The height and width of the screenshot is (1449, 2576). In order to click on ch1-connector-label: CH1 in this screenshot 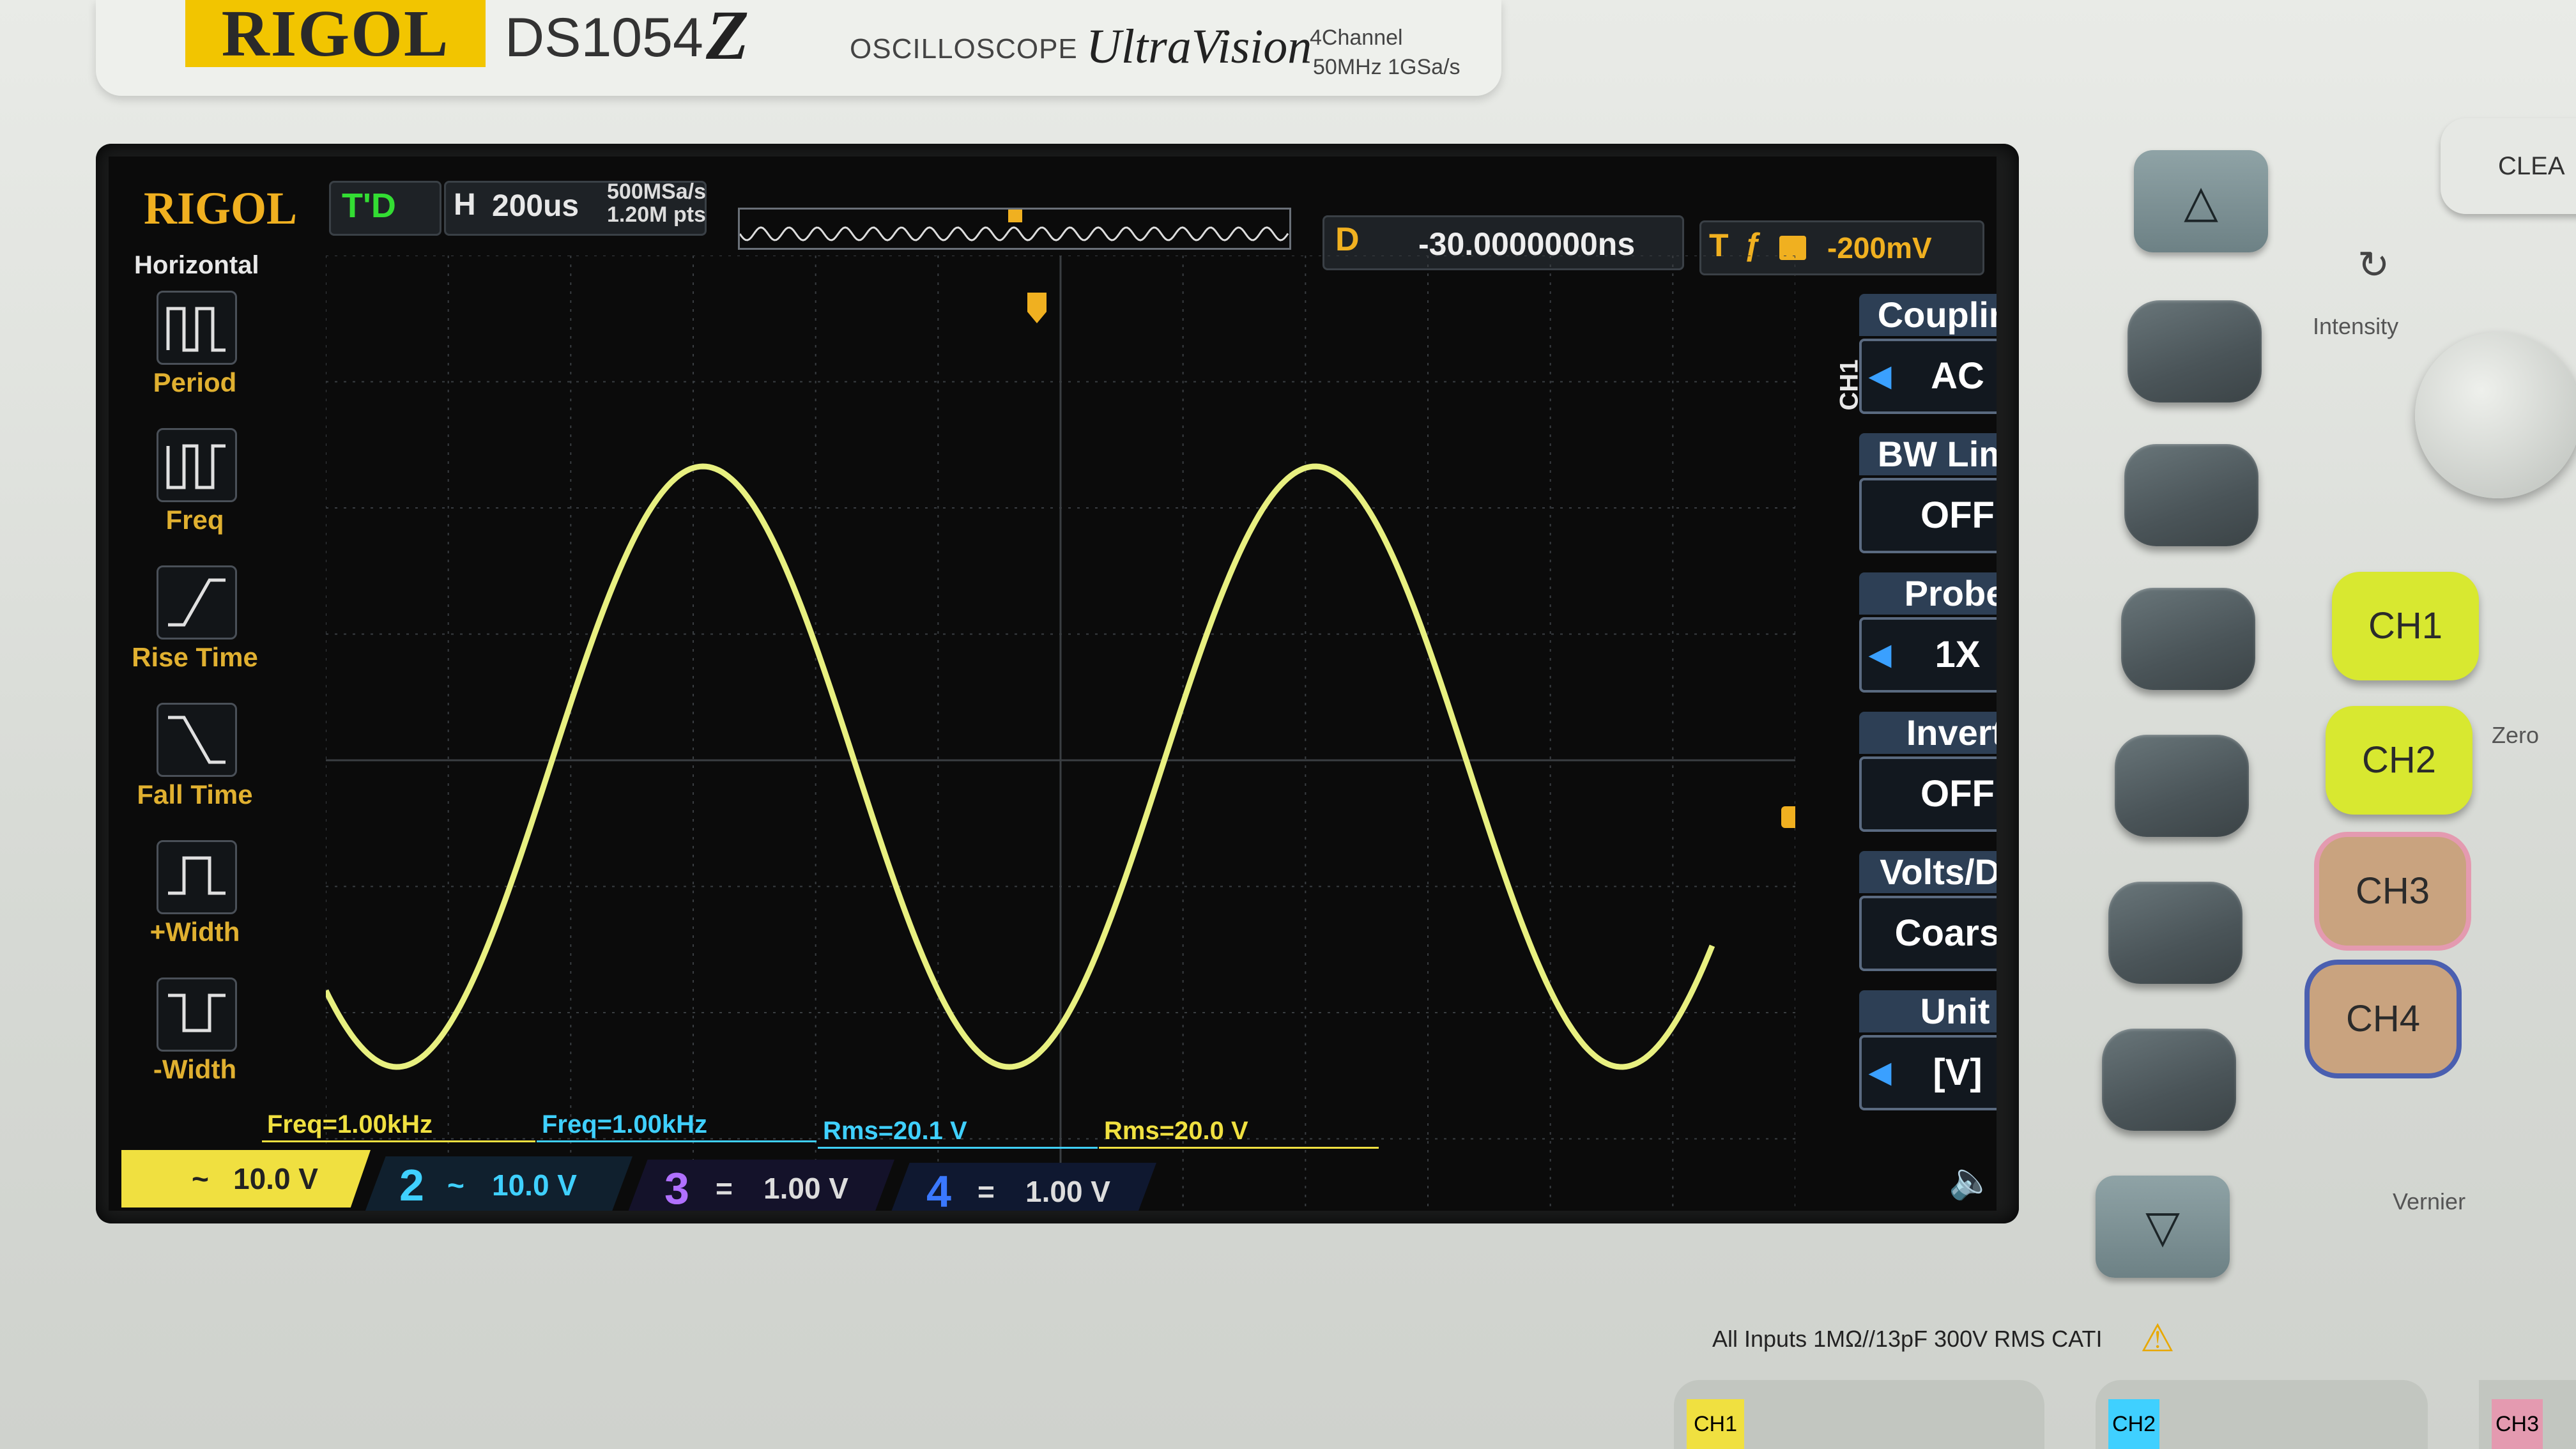, I will do `click(1715, 1424)`.